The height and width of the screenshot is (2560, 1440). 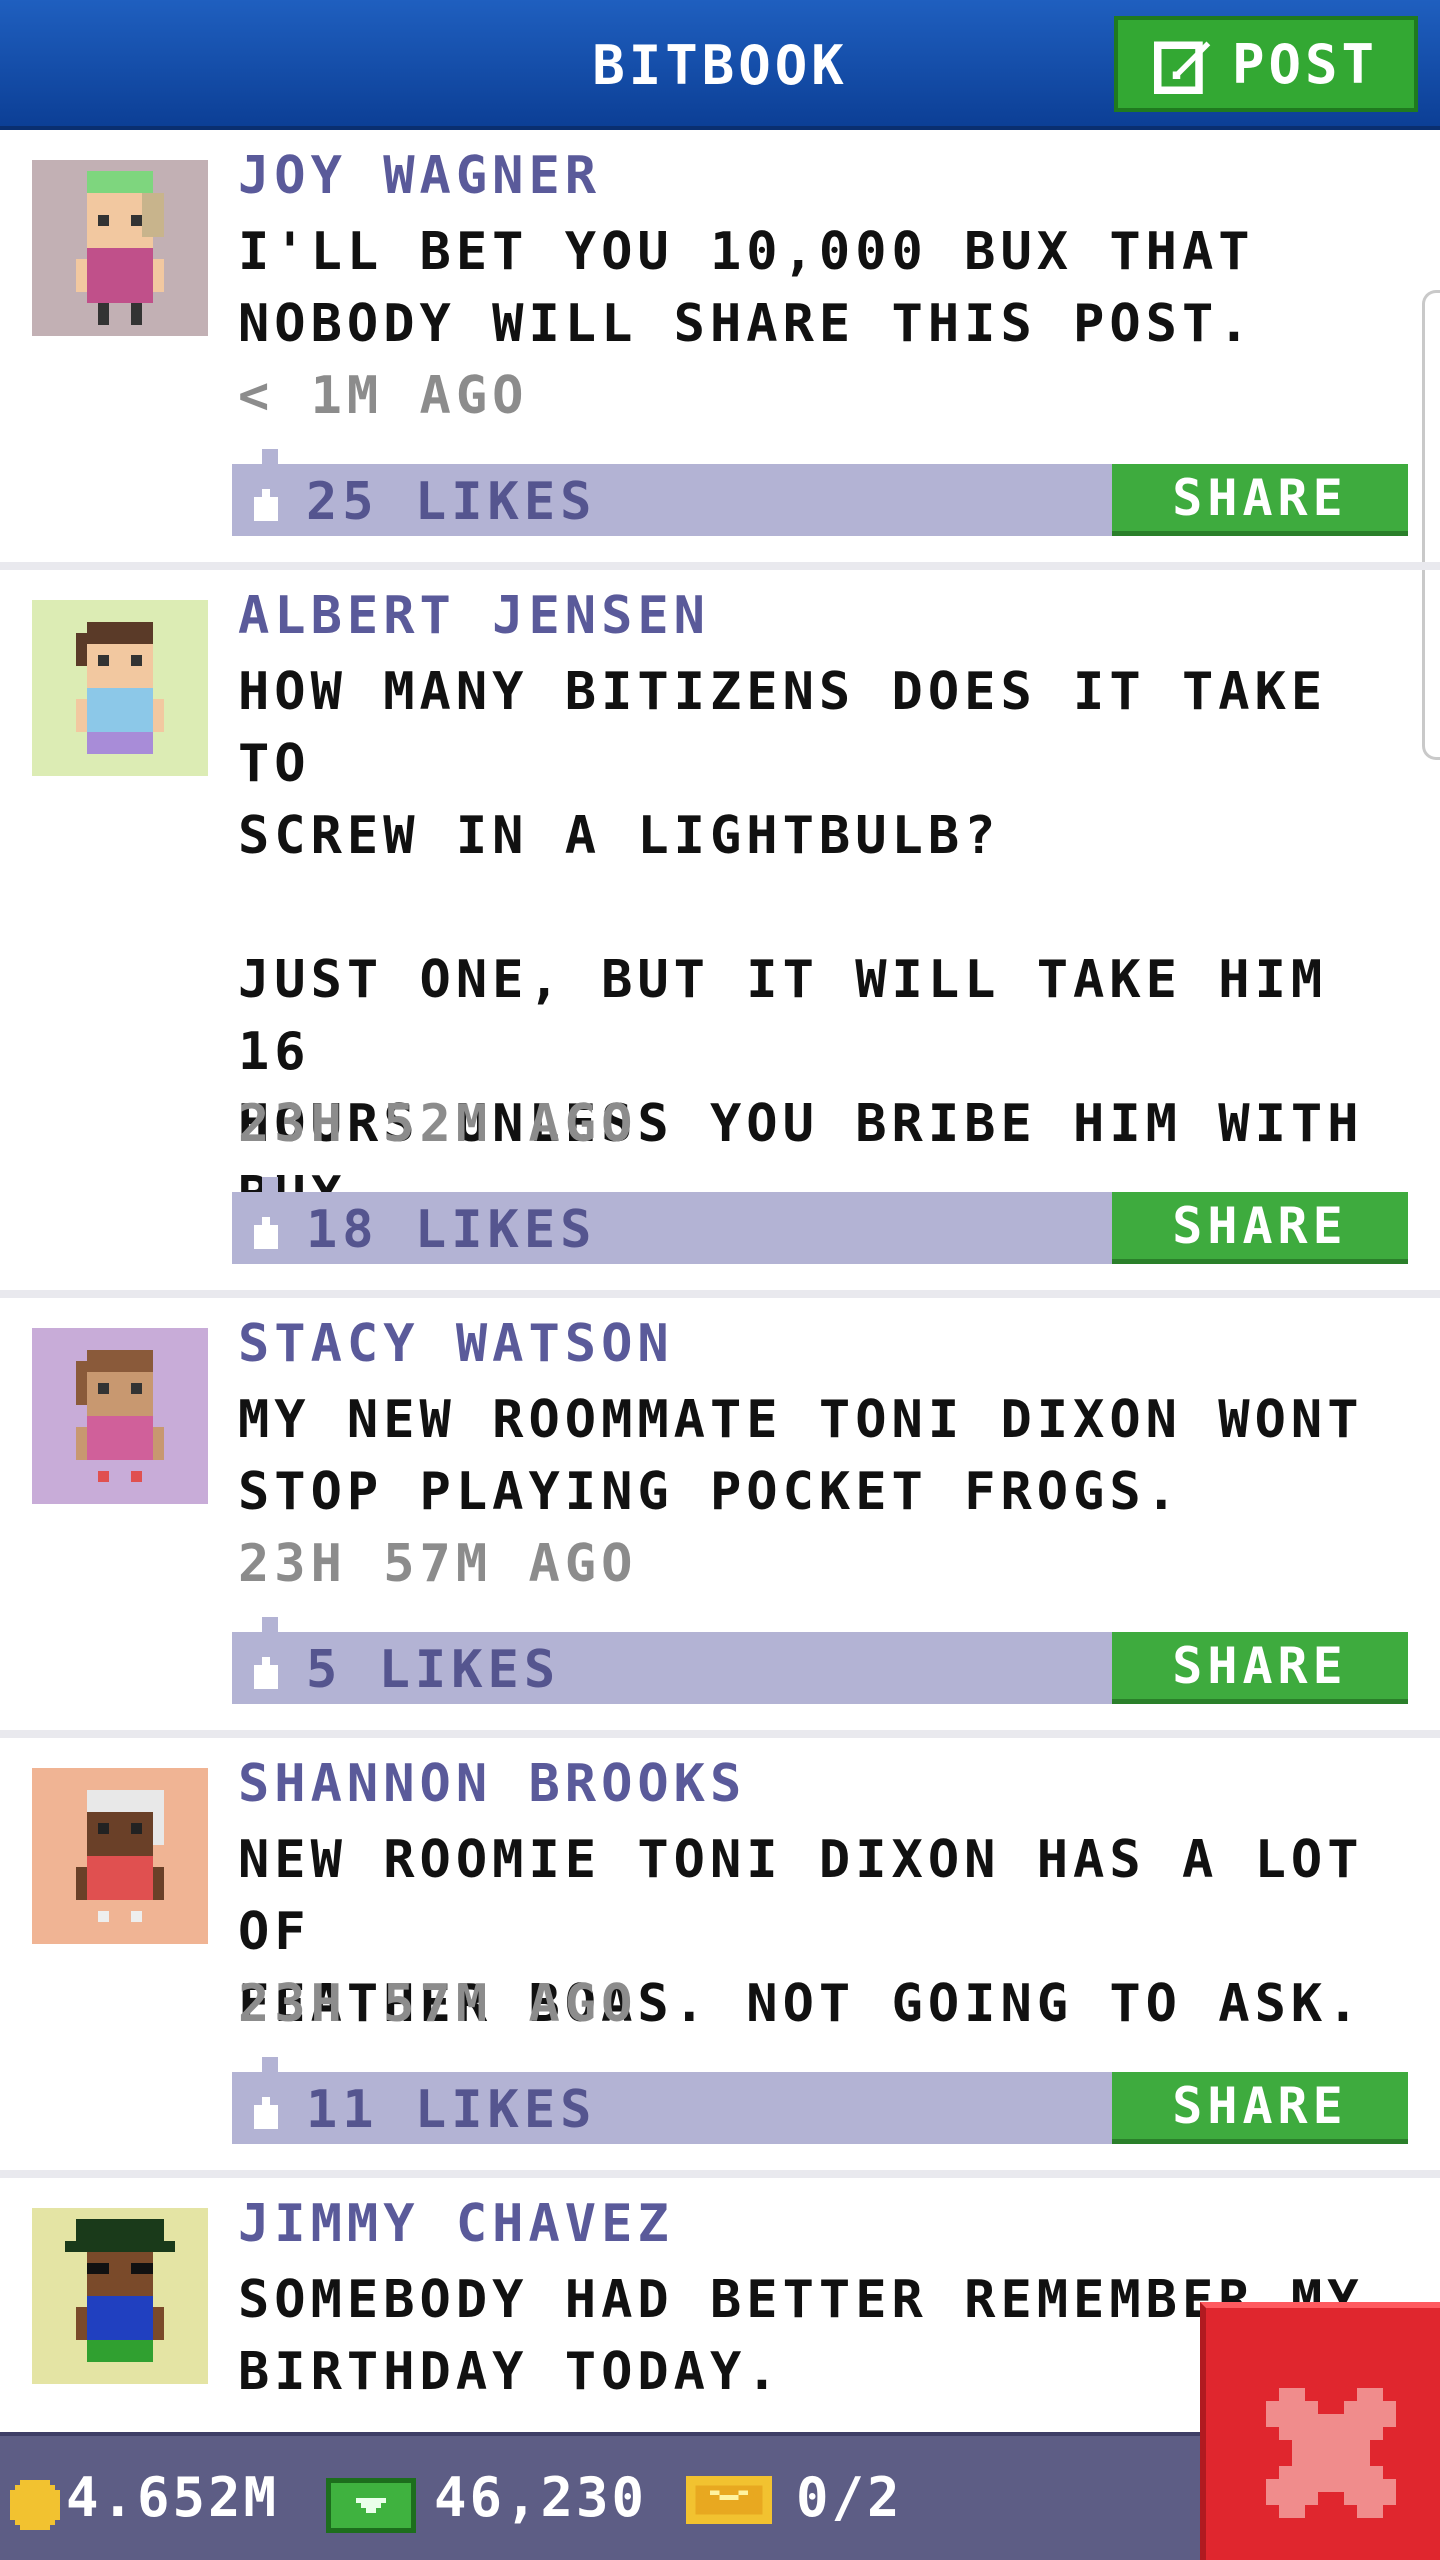 I want to click on coin-icon, so click(x=35, y=2505).